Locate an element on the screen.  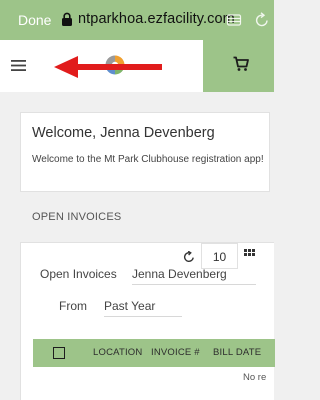
no-records-text: No re is located at coordinates (255, 377).